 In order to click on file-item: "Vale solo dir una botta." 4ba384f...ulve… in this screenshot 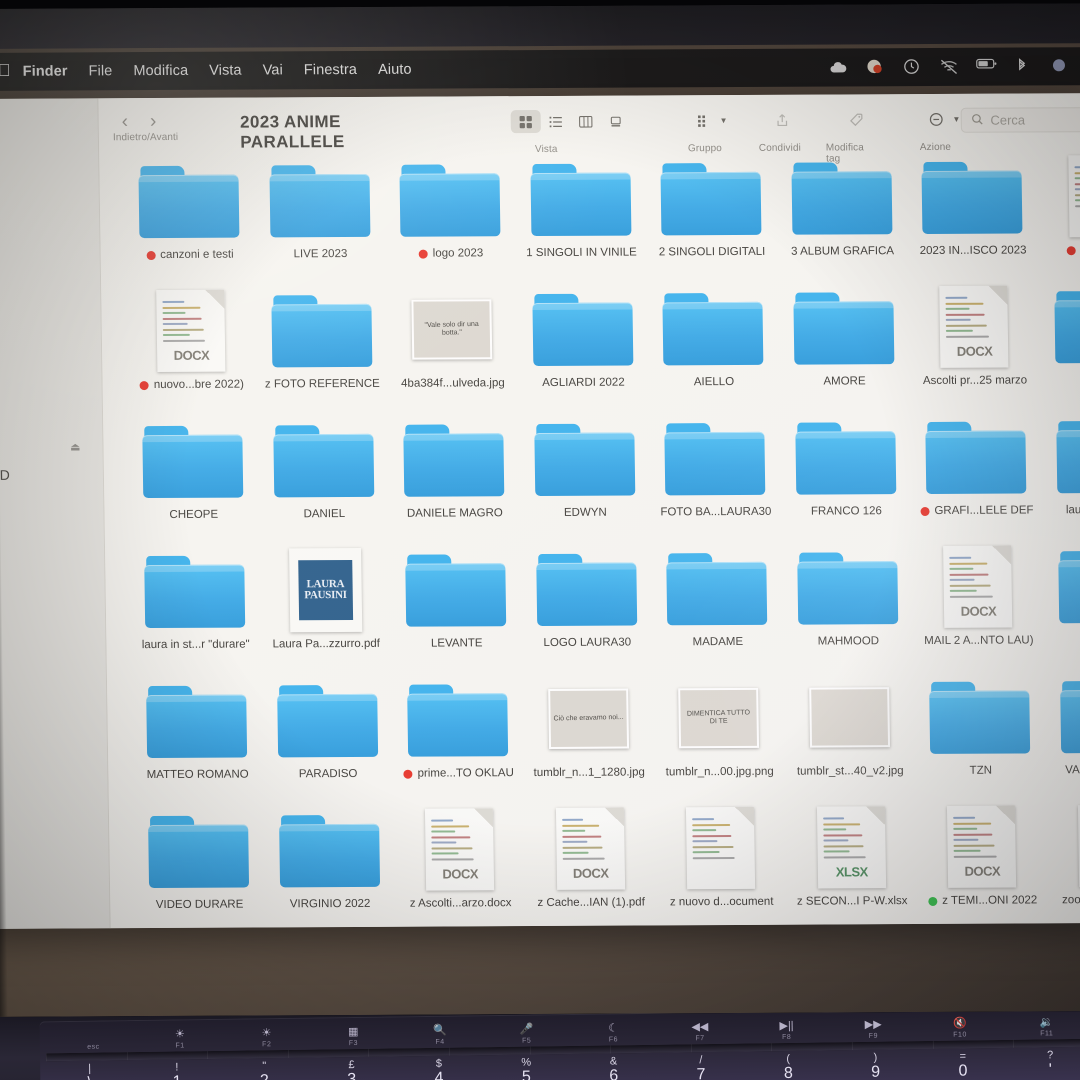, I will do `click(452, 348)`.